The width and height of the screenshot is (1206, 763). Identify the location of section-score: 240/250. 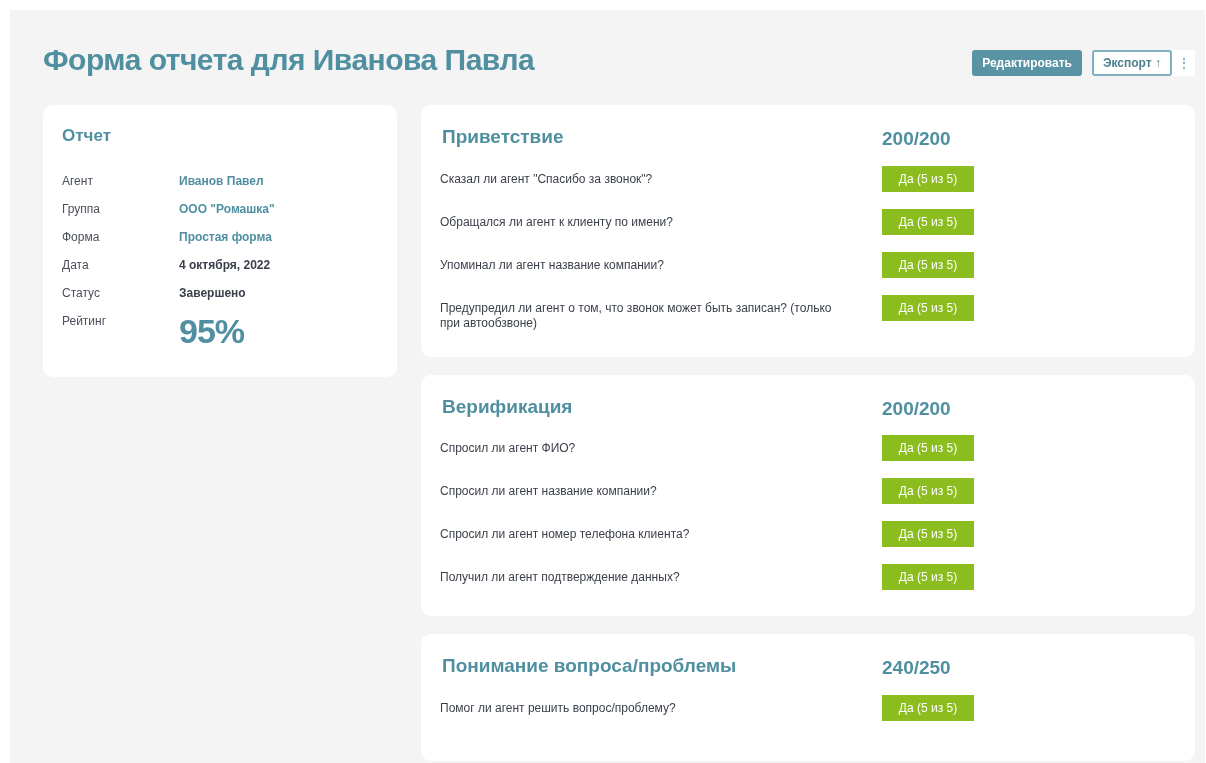
(916, 668).